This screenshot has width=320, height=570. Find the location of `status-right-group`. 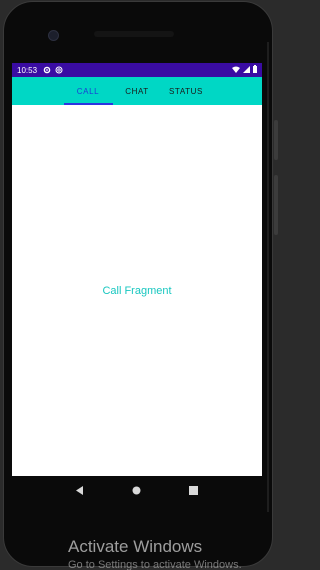

status-right-group is located at coordinates (244, 70).